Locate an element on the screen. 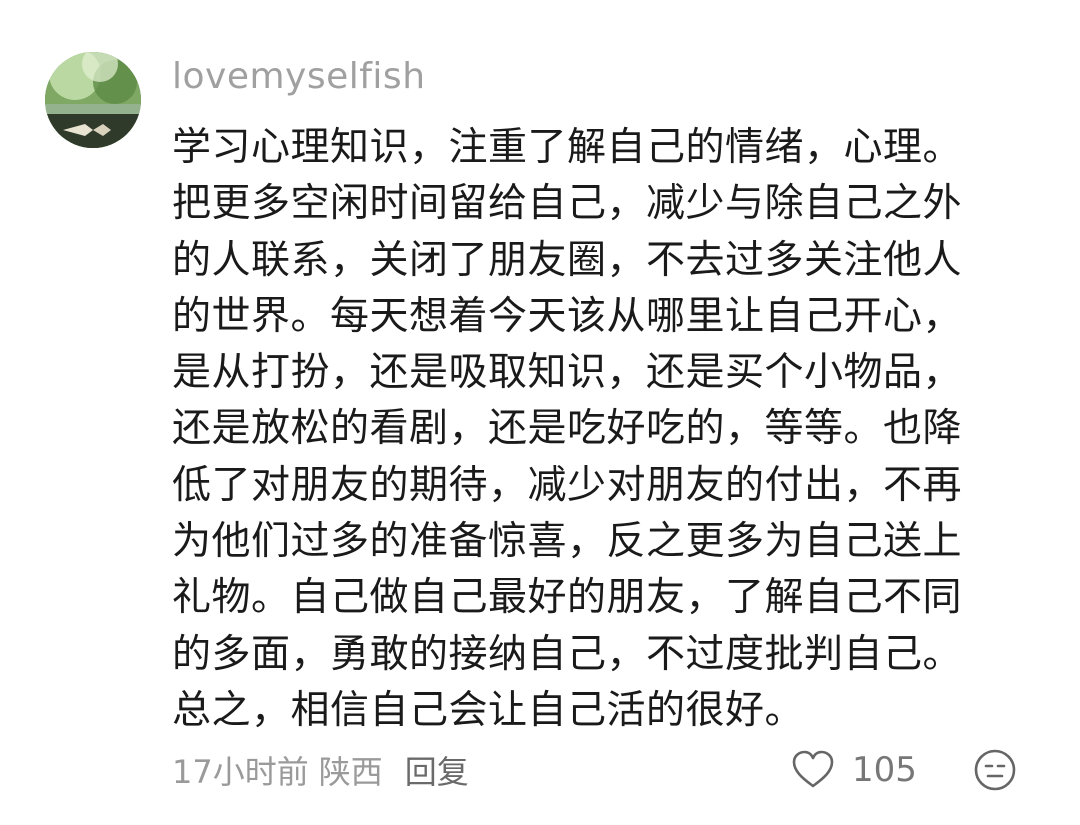 The height and width of the screenshot is (825, 1080). comment-line: 把更多空闲时间留给自己，减少与除自己之外 is located at coordinates (567, 204).